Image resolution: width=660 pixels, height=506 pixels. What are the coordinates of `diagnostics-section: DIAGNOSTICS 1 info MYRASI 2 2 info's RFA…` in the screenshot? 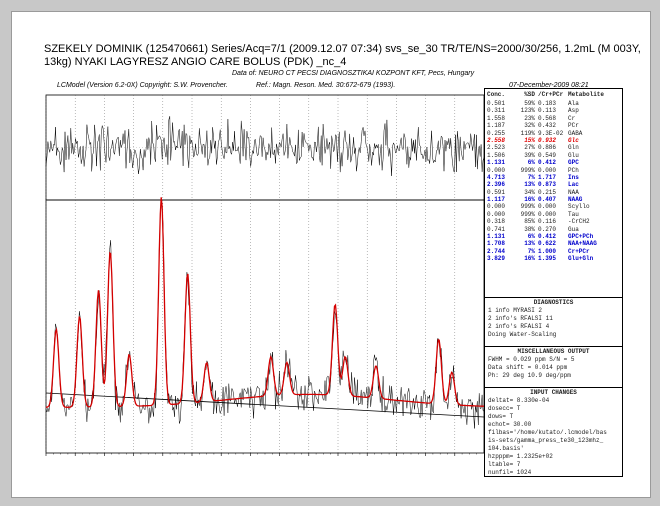 It's located at (553, 322).